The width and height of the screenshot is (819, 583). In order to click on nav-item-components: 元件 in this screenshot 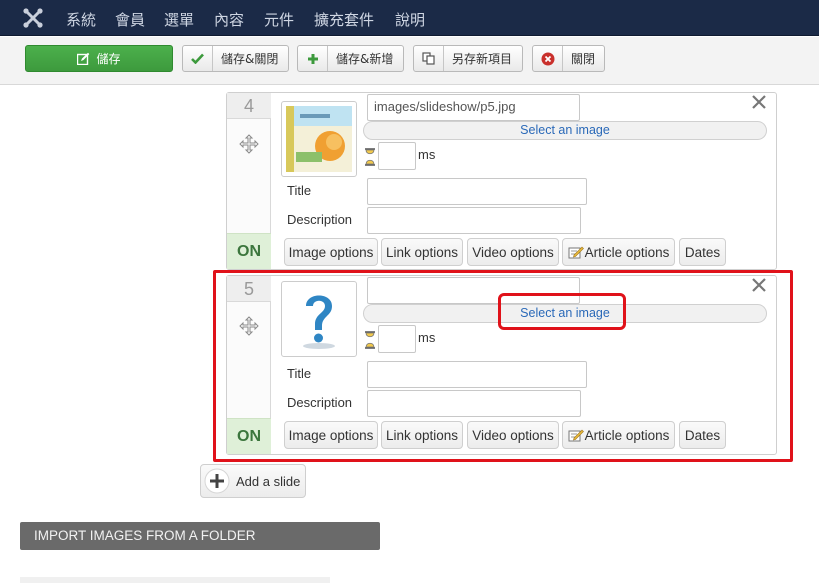, I will do `click(279, 19)`.